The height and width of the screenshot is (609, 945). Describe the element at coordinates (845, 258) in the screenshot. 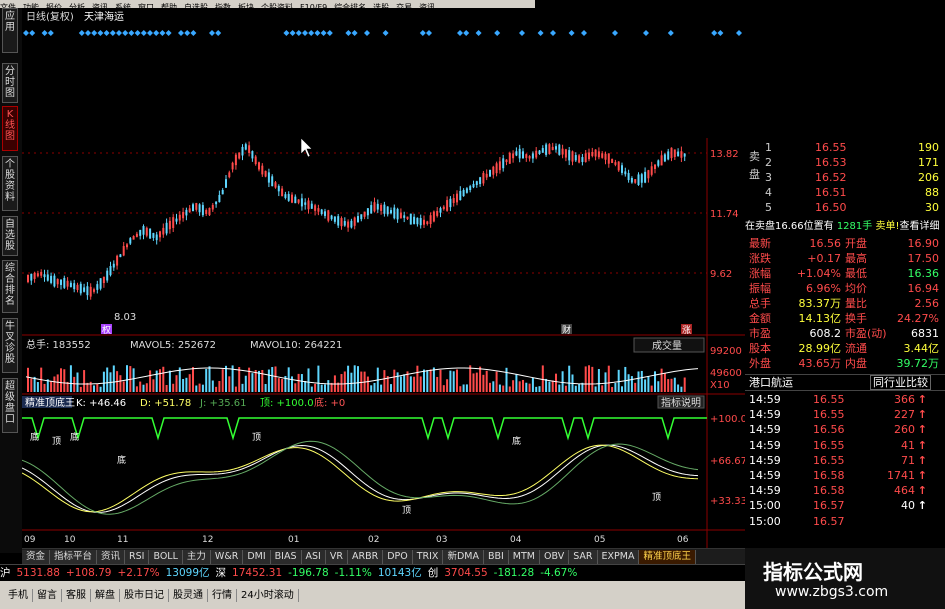

I see `quote-stat-row: 涨跌 +0.17 最高 17.50` at that location.